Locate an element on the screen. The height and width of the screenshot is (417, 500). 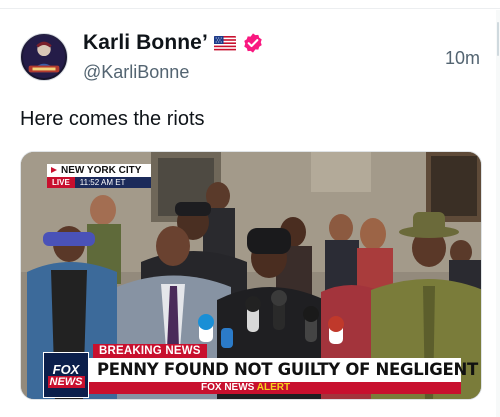
network-logo-line2: NEWS is located at coordinates (66, 381).